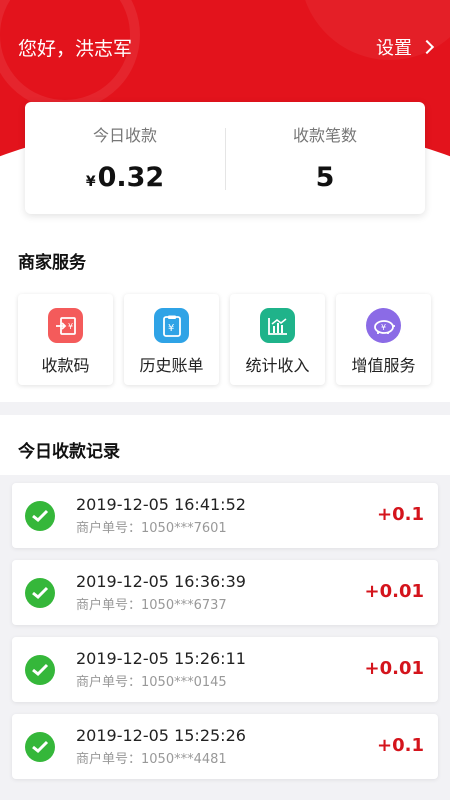  I want to click on service-qr-payment: ¥ 收款码, so click(65, 339).